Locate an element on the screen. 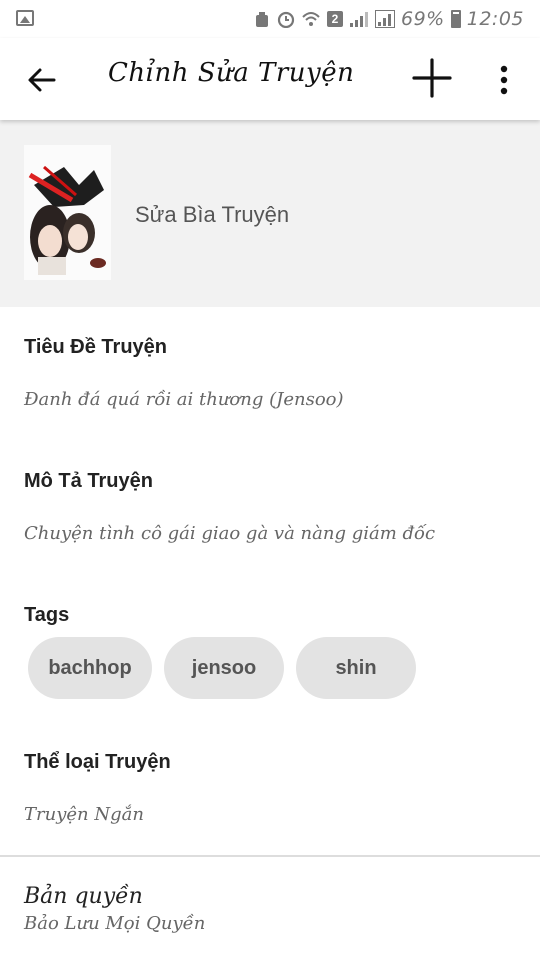  page-title: Chỉnh Sửa Truyện is located at coordinates (231, 73).